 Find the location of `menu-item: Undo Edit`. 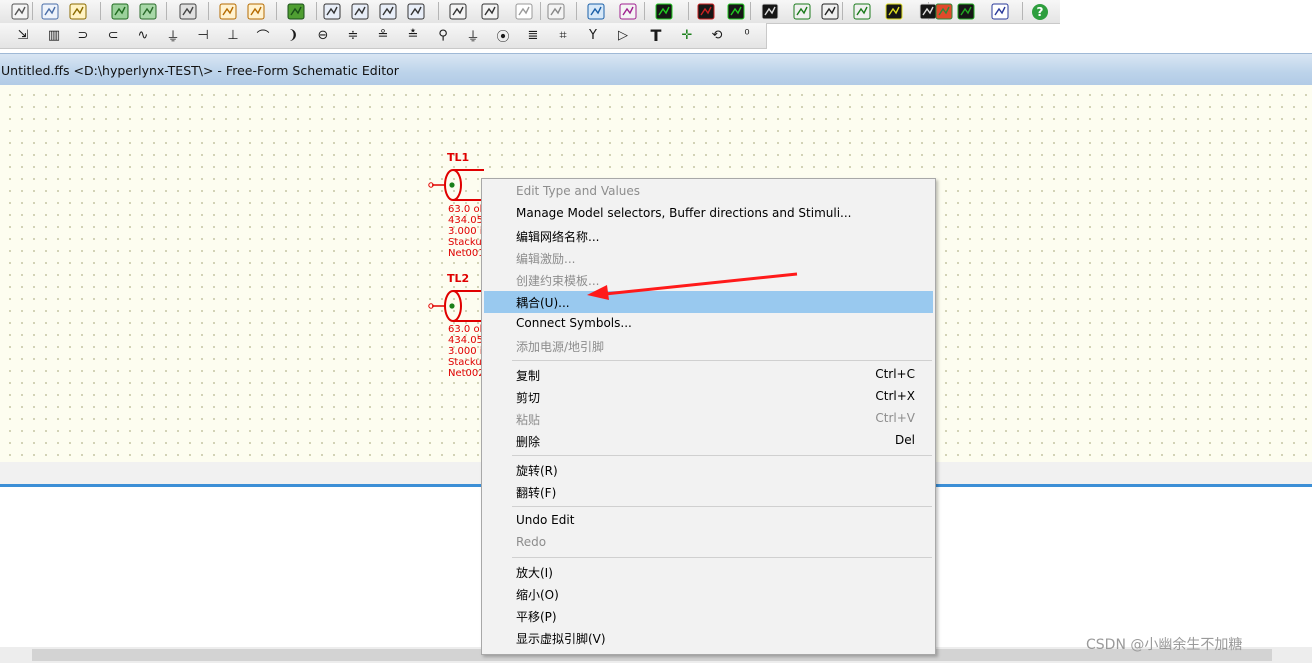

menu-item: Undo Edit is located at coordinates (708, 521).